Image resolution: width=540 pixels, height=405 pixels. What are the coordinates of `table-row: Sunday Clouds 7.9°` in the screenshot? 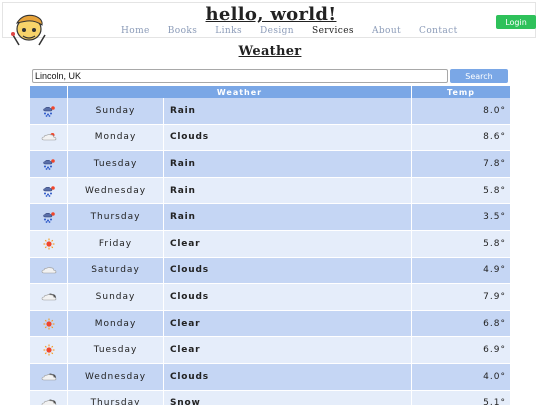 It's located at (270, 297).